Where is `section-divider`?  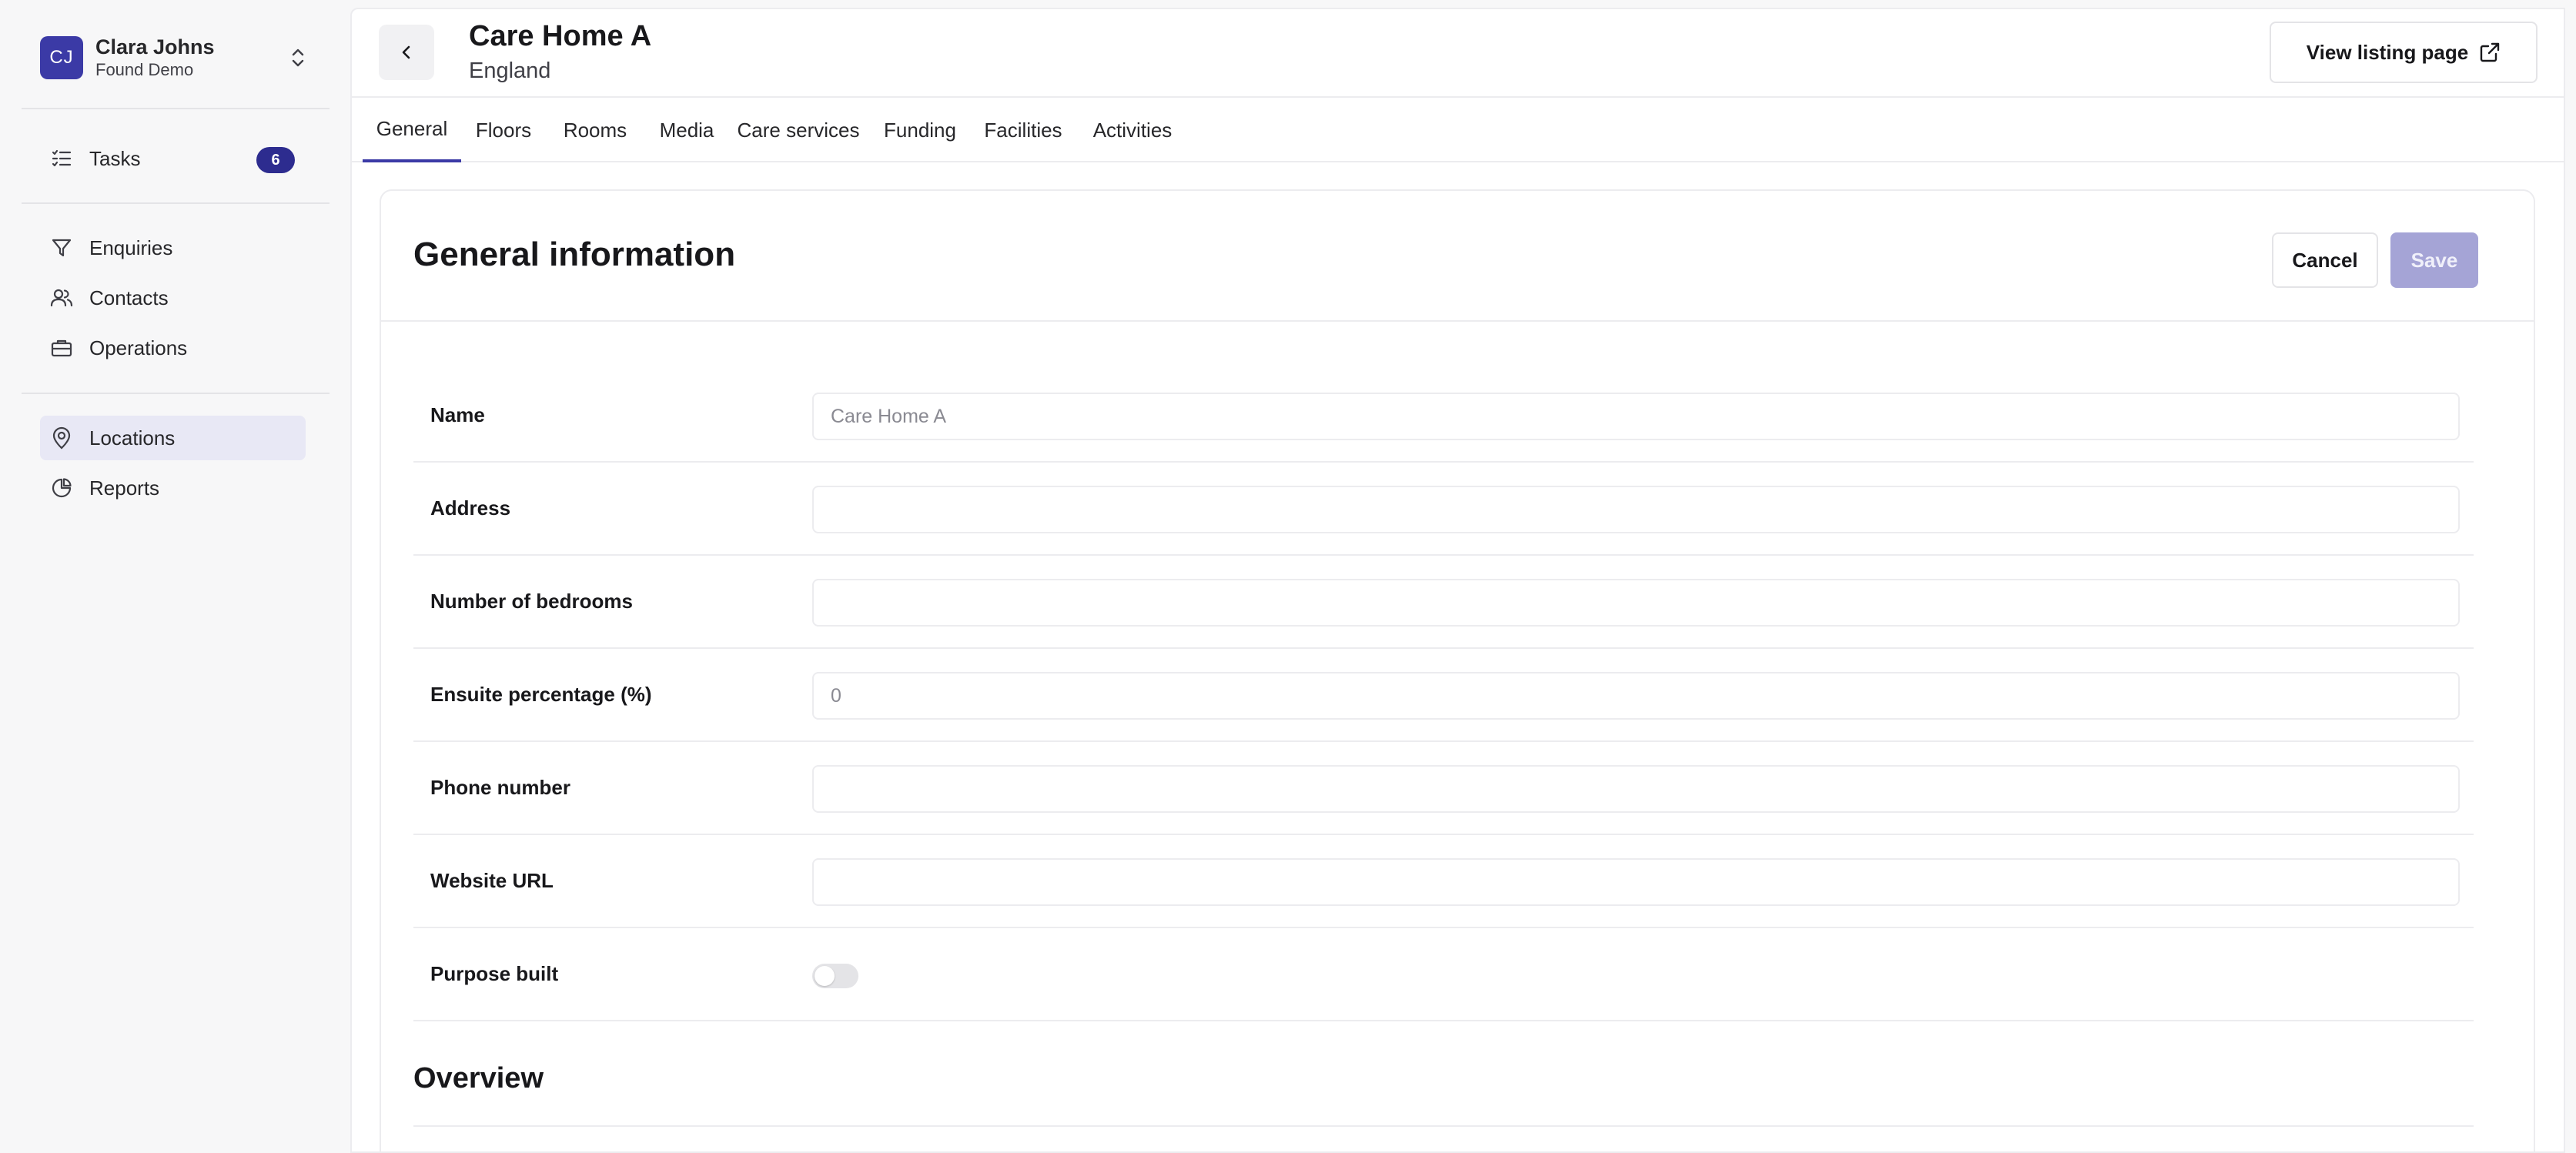 section-divider is located at coordinates (1444, 1126).